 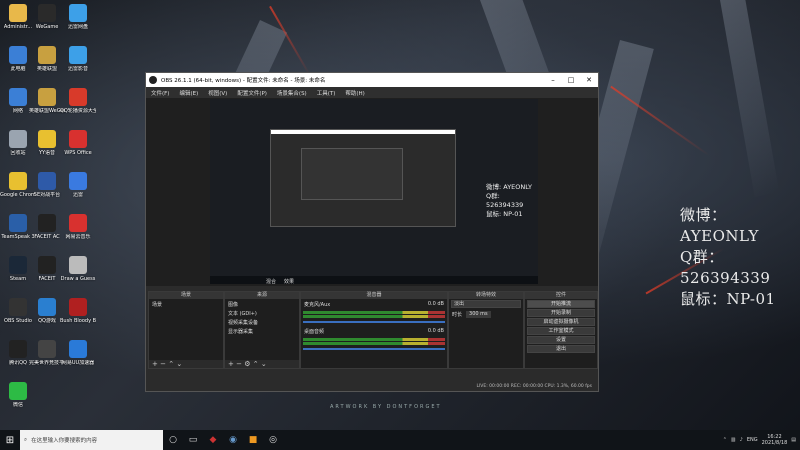 What do you see at coordinates (725, 267) in the screenshot?
I see `qq-group-label: Q群：526394339` at bounding box center [725, 267].